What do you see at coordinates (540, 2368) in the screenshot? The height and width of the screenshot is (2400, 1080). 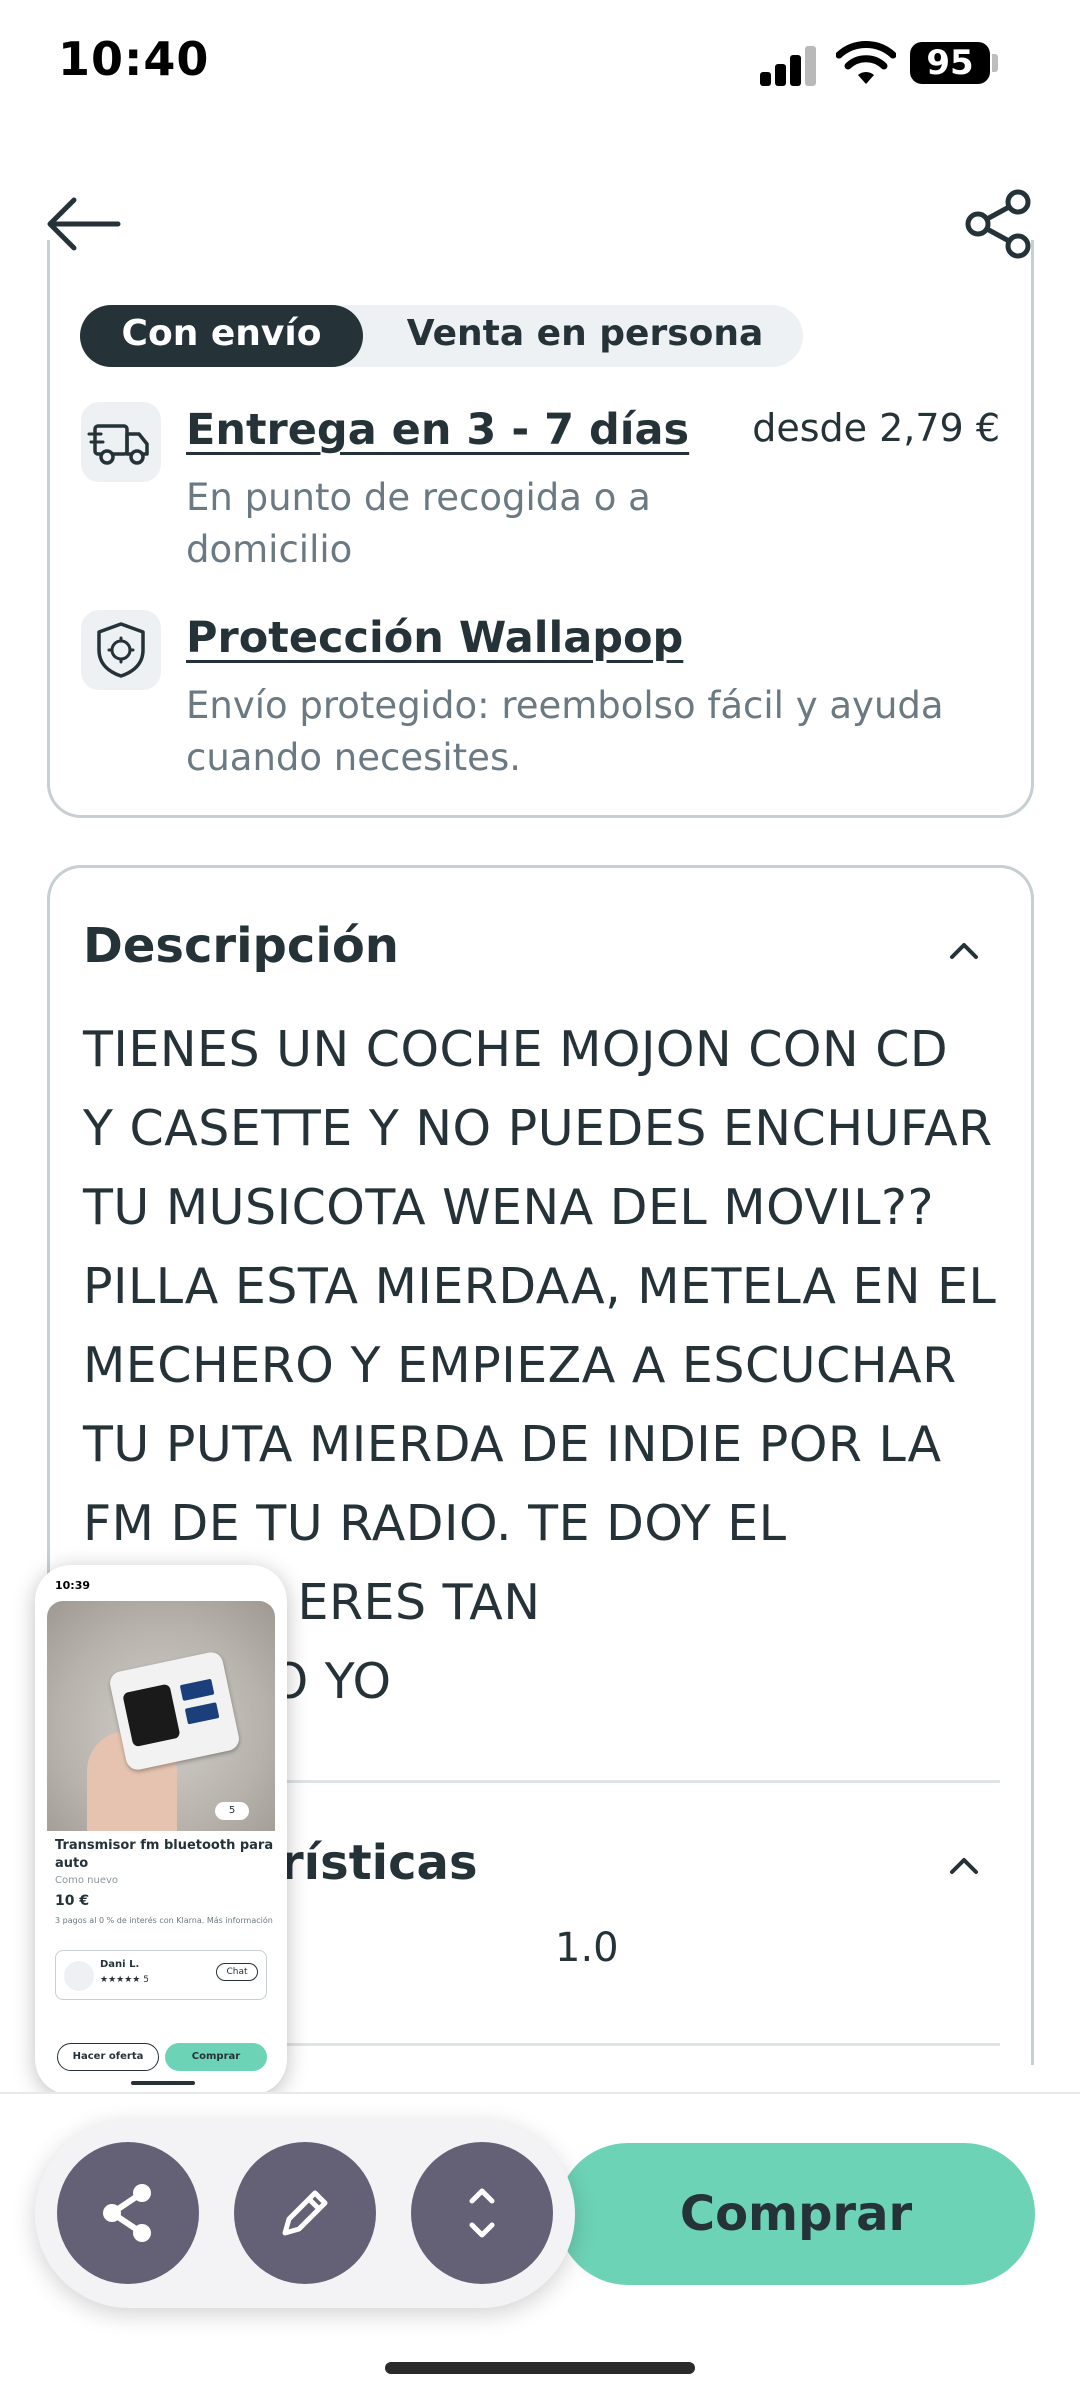 I see `home-indicator` at bounding box center [540, 2368].